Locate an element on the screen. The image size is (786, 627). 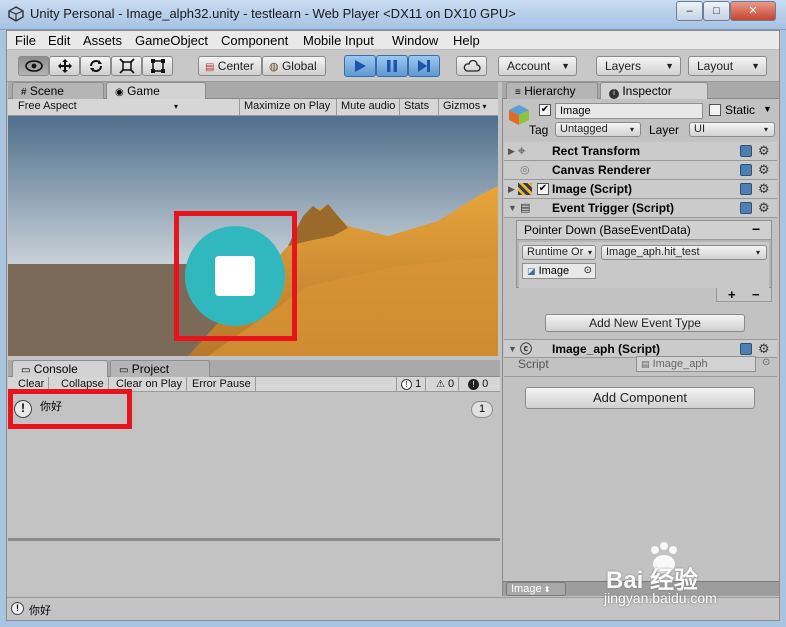
foldout-arrow-icon: ▼ is located at coordinates (512, 208).